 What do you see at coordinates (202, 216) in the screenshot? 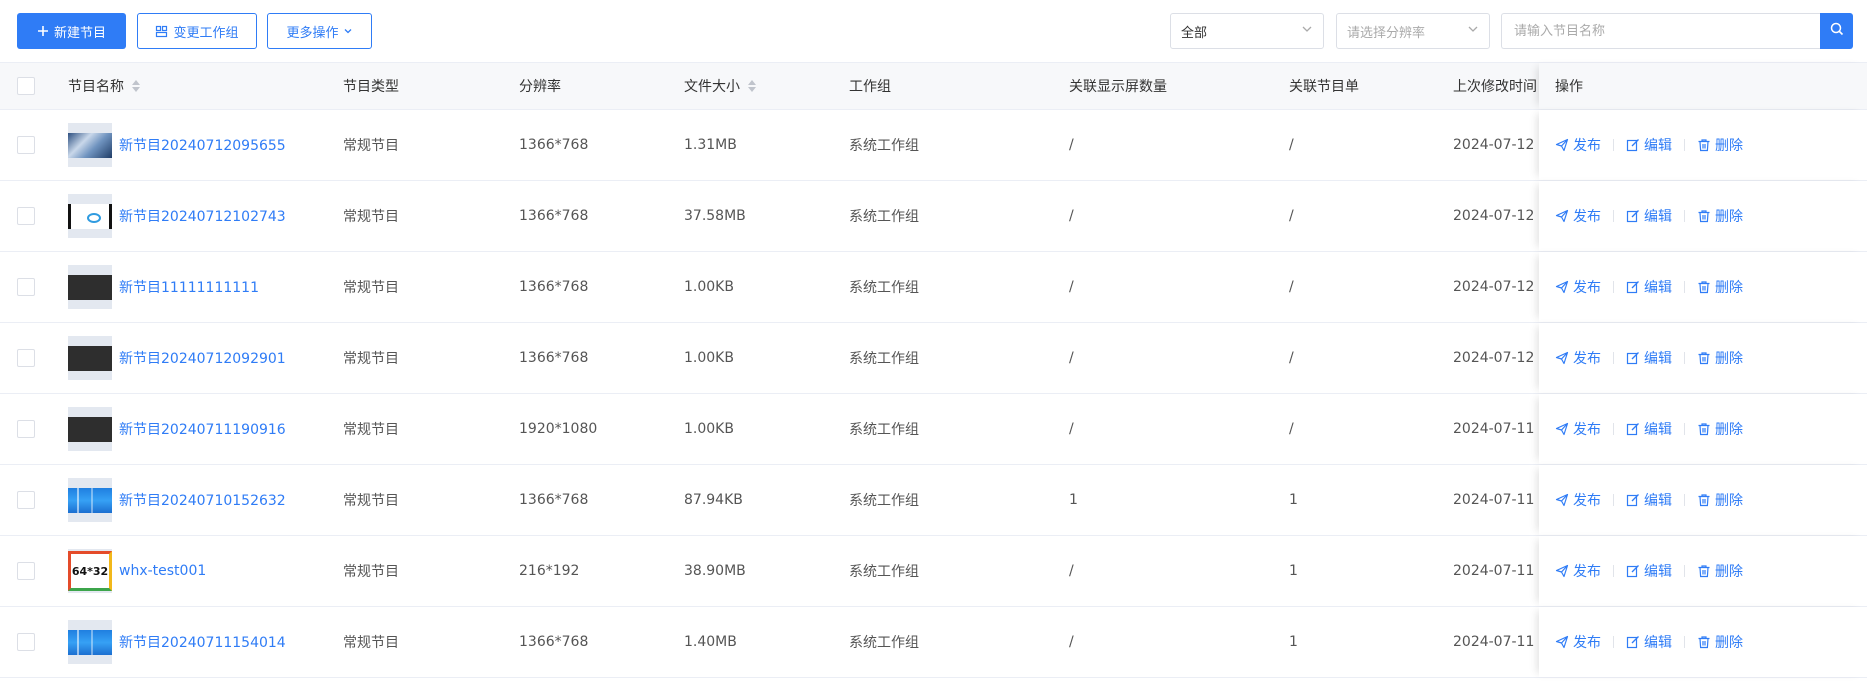
I see `program-name-link: 新节目20240712102743` at bounding box center [202, 216].